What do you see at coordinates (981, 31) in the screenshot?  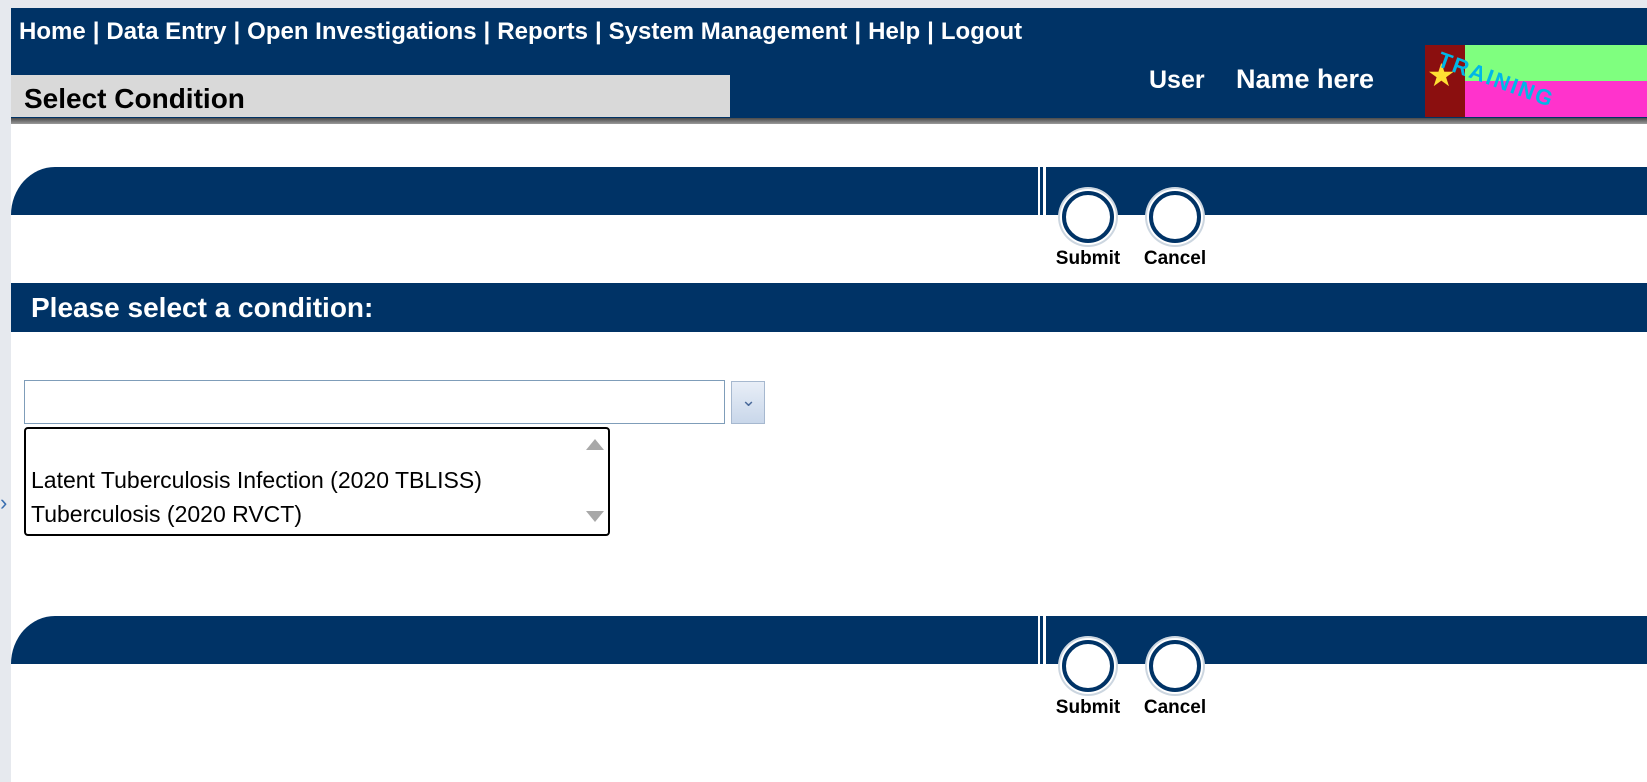 I see `nav-logout: Logout` at bounding box center [981, 31].